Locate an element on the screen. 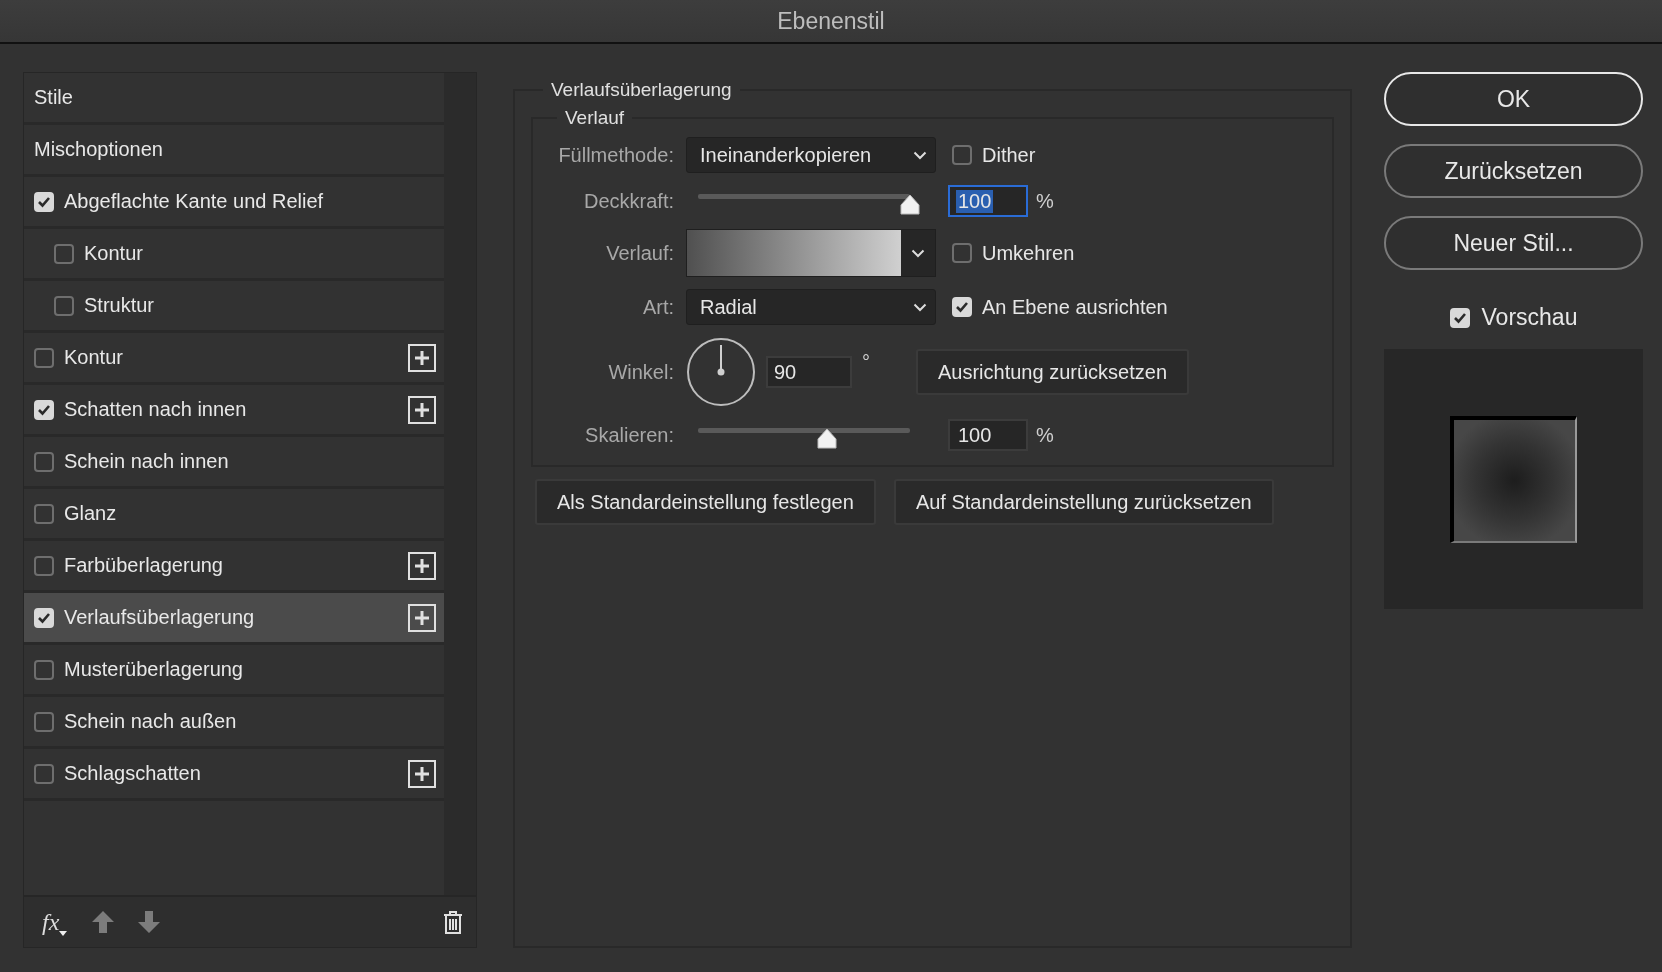 The width and height of the screenshot is (1662, 972). style-label: Schatten nach innen is located at coordinates (156, 409).